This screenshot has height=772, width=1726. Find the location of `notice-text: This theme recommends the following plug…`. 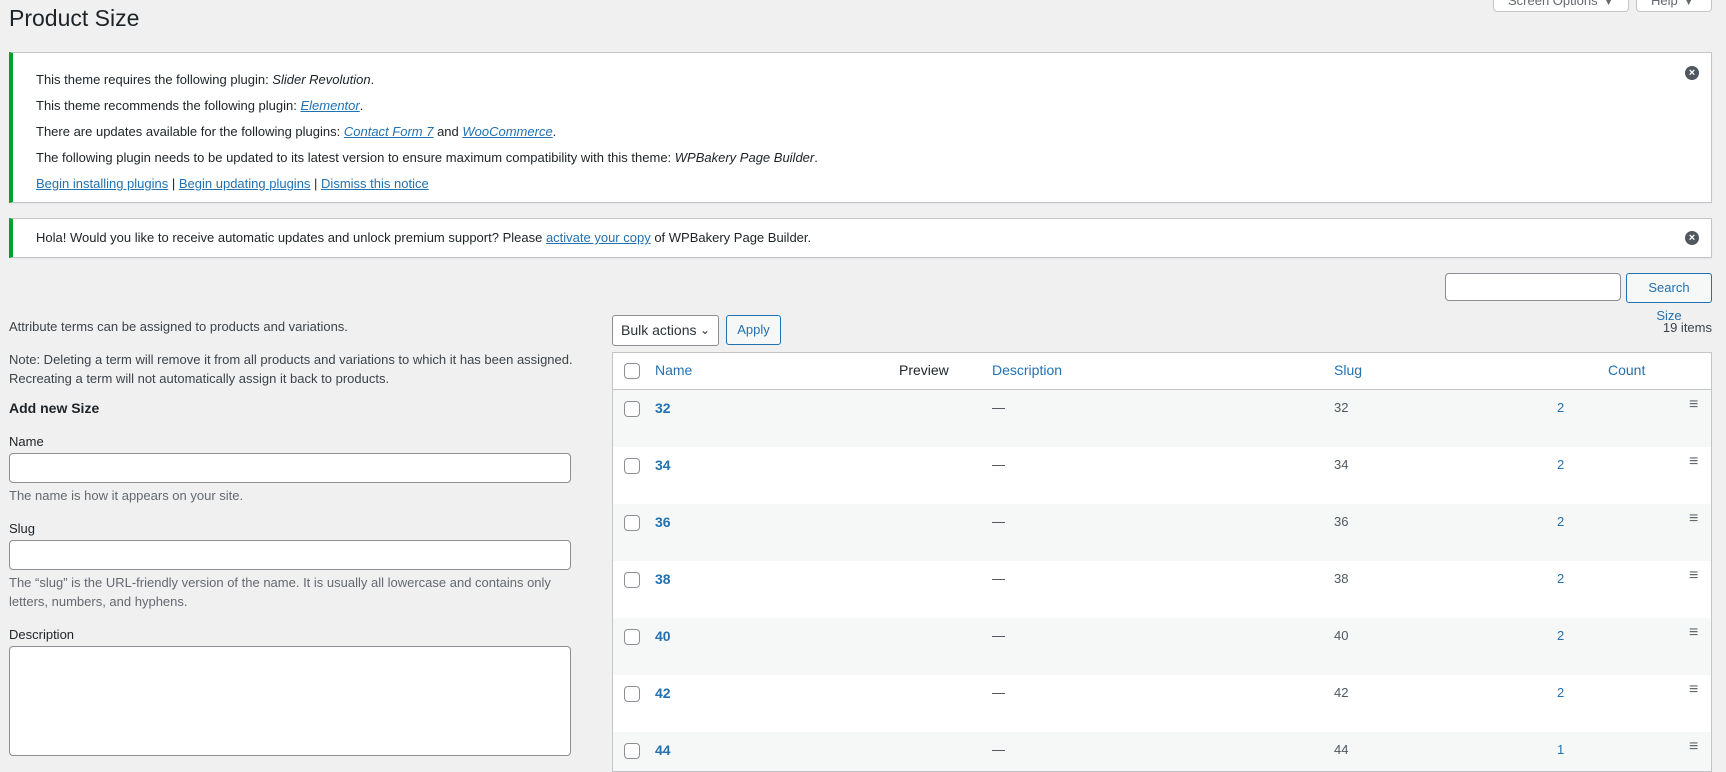

notice-text: This theme recommends the following plug… is located at coordinates (168, 105).